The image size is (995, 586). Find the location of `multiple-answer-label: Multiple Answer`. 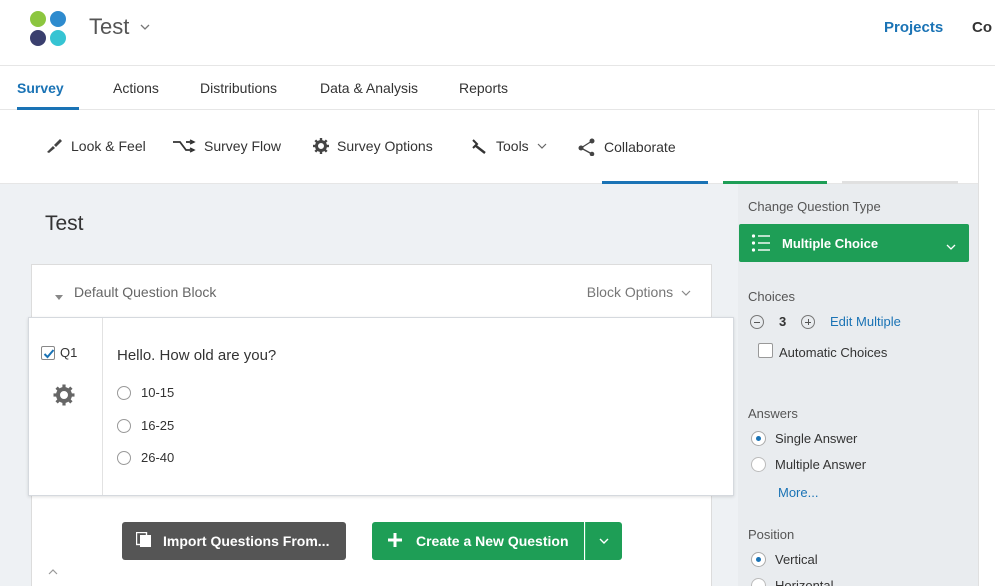

multiple-answer-label: Multiple Answer is located at coordinates (820, 464).